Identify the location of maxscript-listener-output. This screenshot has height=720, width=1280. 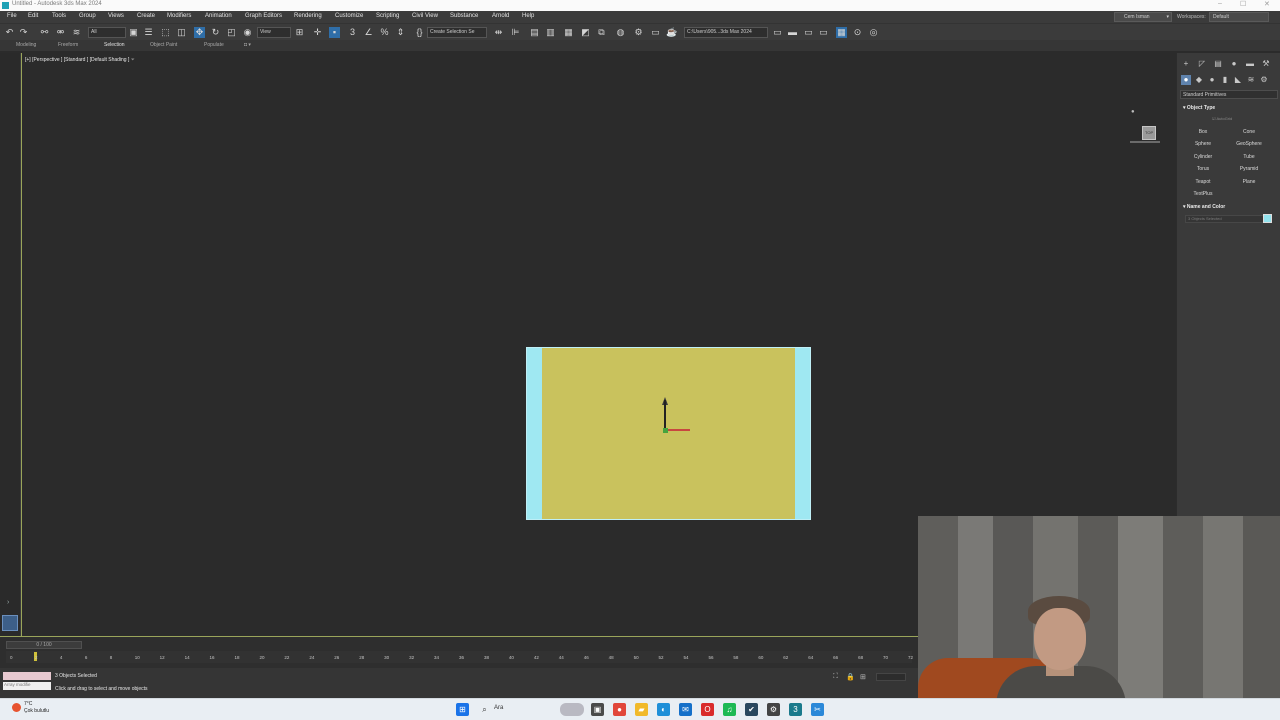
(27, 676).